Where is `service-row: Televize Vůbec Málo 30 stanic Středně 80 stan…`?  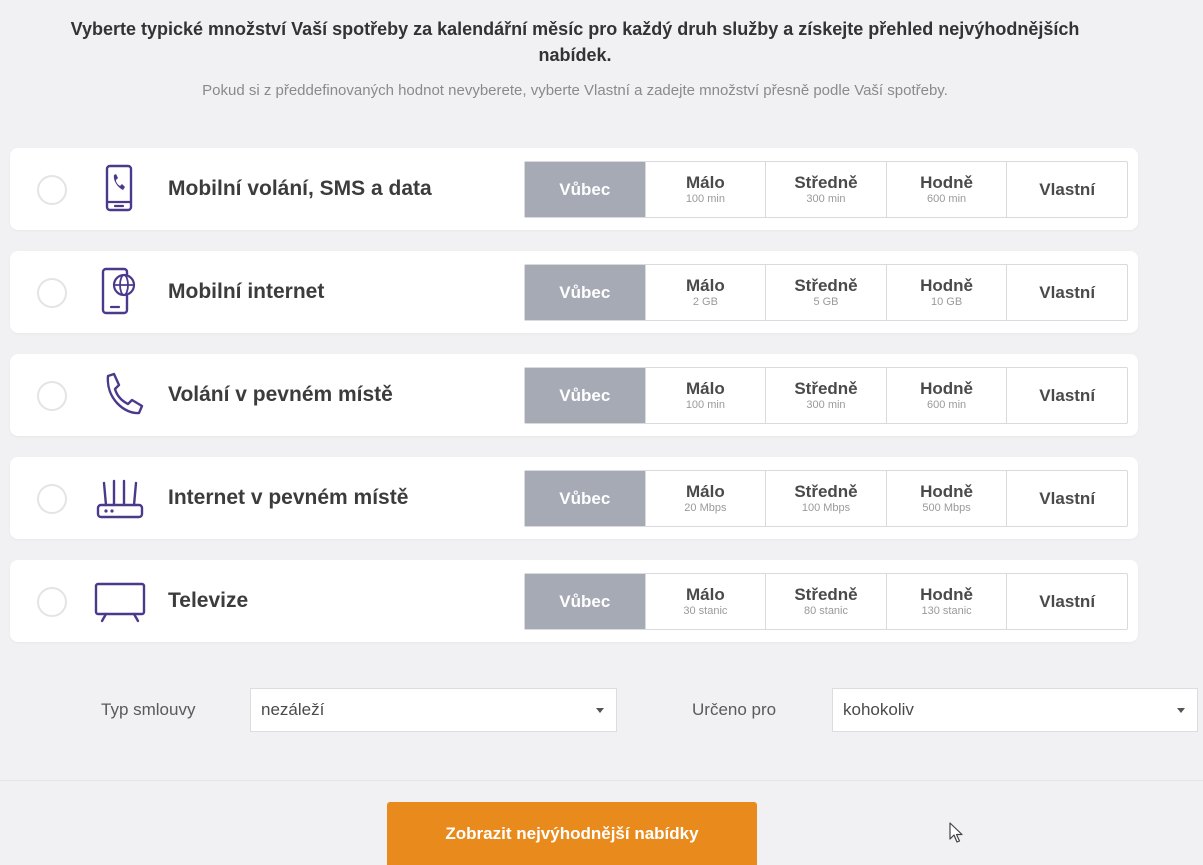 service-row: Televize Vůbec Málo 30 stanic Středně 80 stan… is located at coordinates (574, 601).